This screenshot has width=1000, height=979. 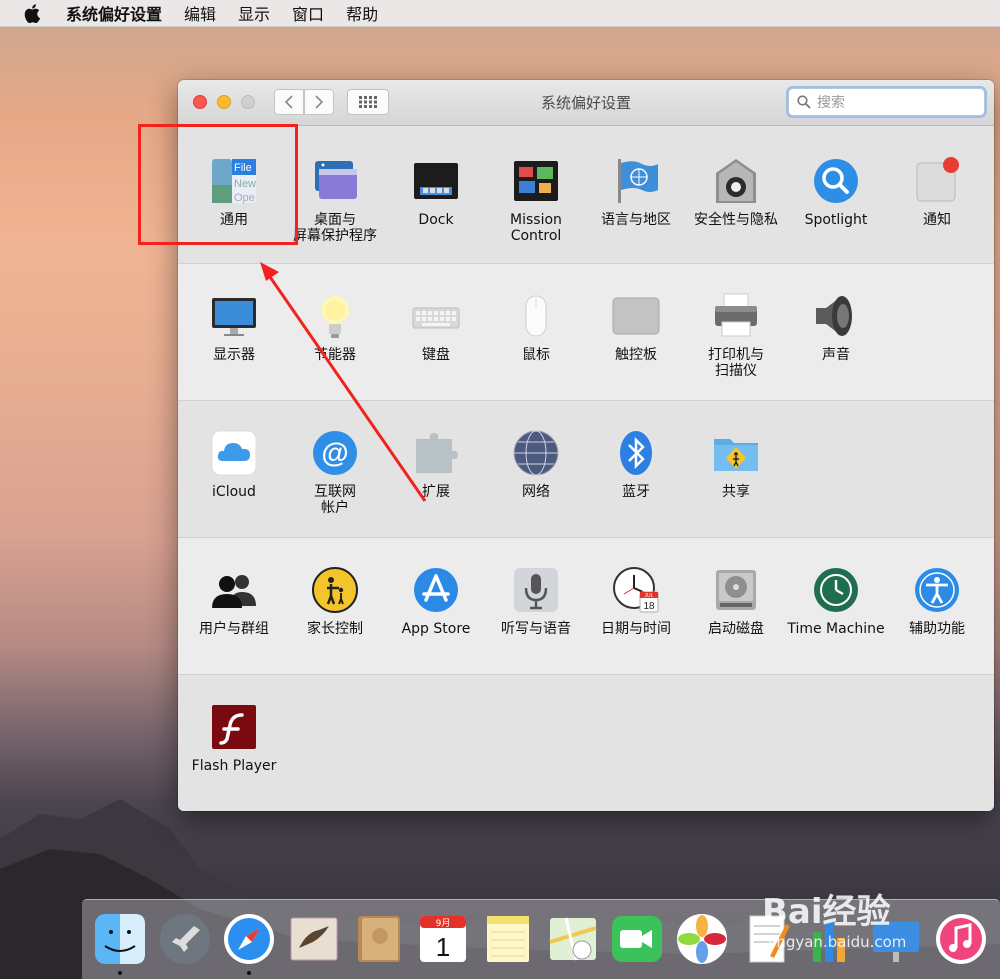 I want to click on menu-window: 窗口, so click(x=308, y=13).